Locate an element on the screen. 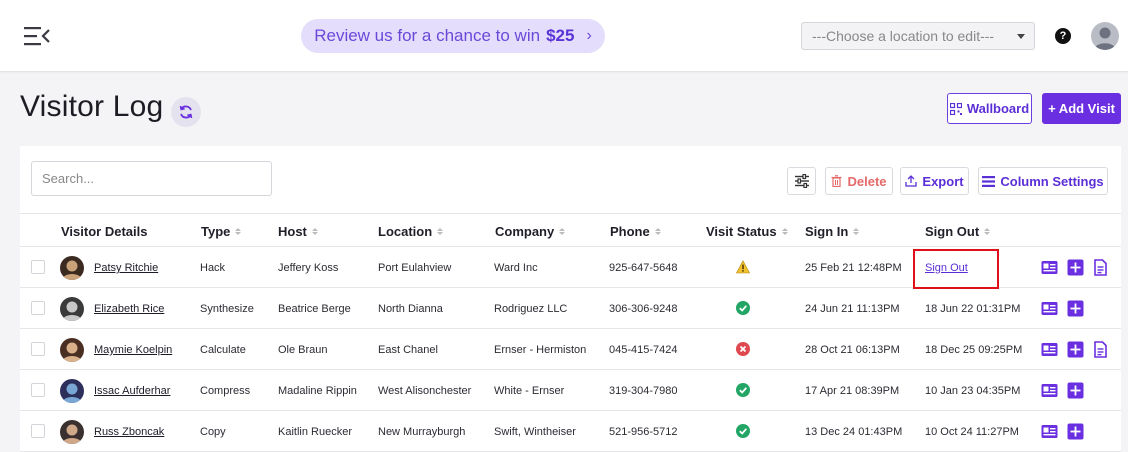  phone-cell: 306-306-9248 is located at coordinates (643, 309).